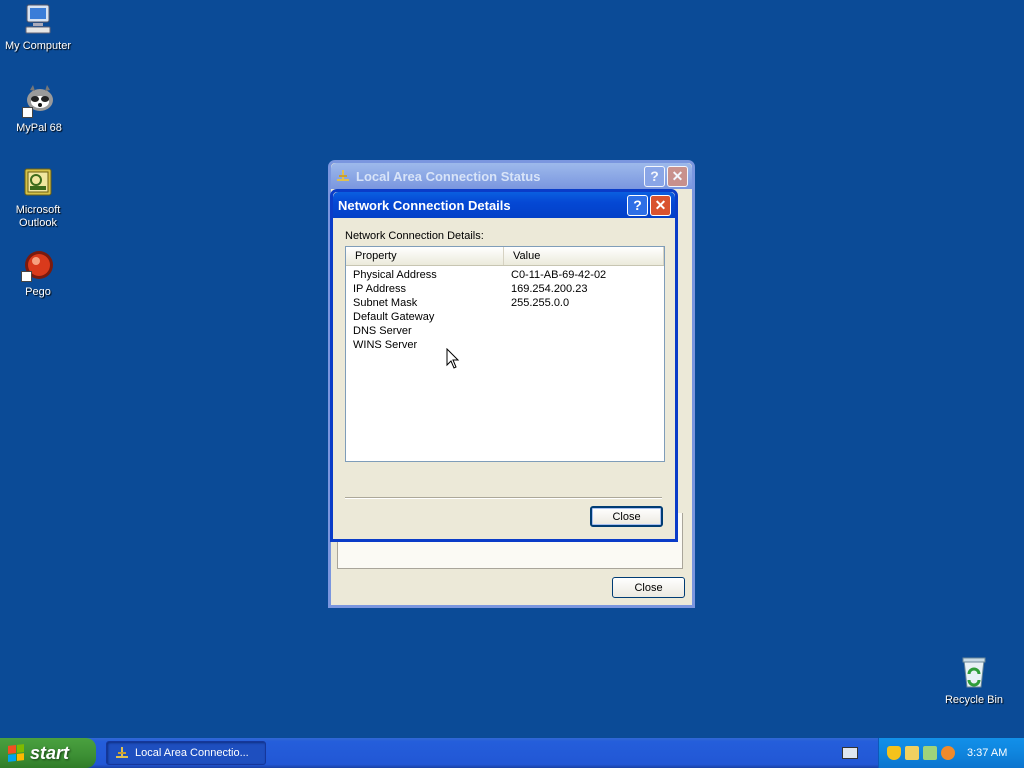 This screenshot has height=768, width=1024. Describe the element at coordinates (540, 303) in the screenshot. I see `value-cell: 255.255.0.0` at that location.